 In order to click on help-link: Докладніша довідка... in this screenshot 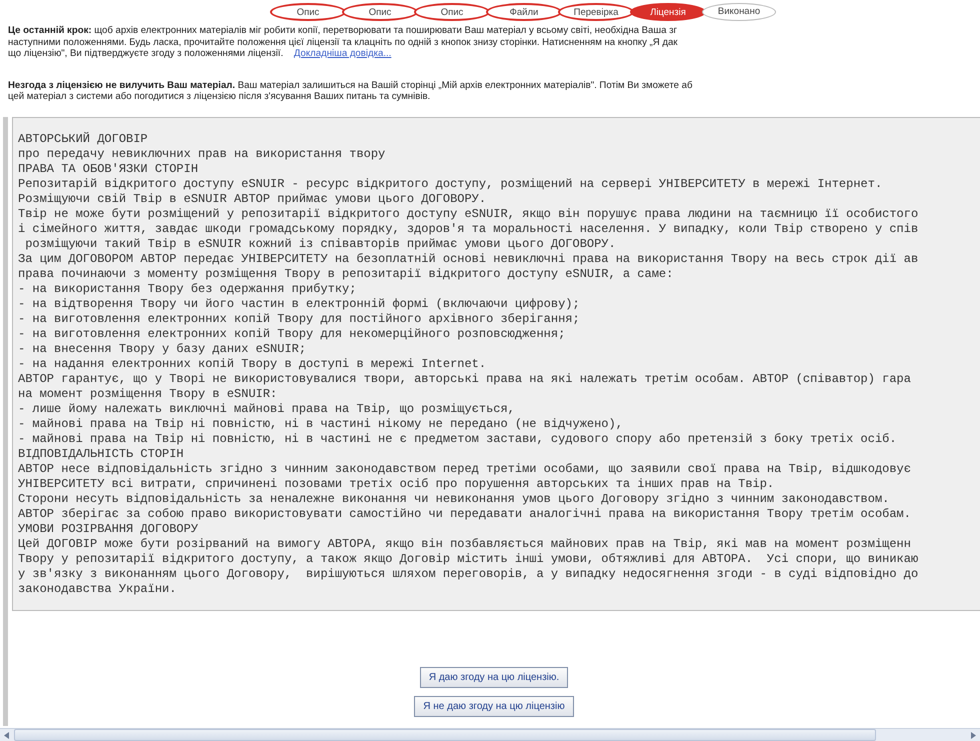, I will do `click(343, 53)`.